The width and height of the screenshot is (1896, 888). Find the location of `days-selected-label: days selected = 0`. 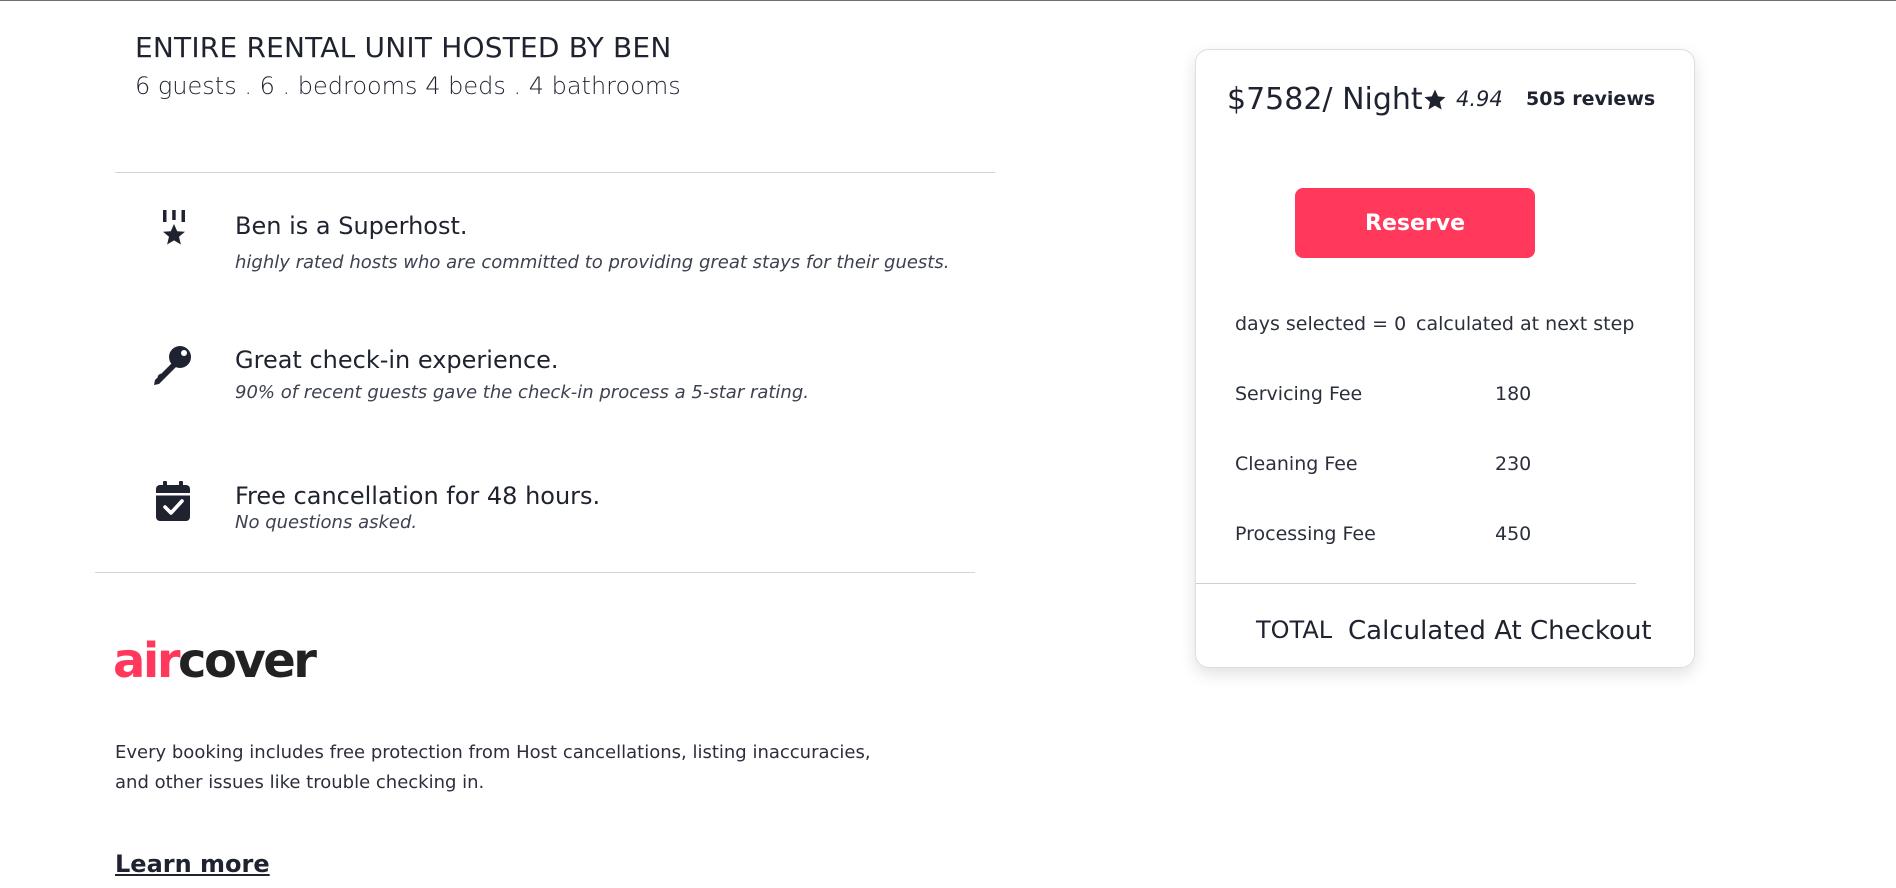

days-selected-label: days selected = 0 is located at coordinates (1321, 324).